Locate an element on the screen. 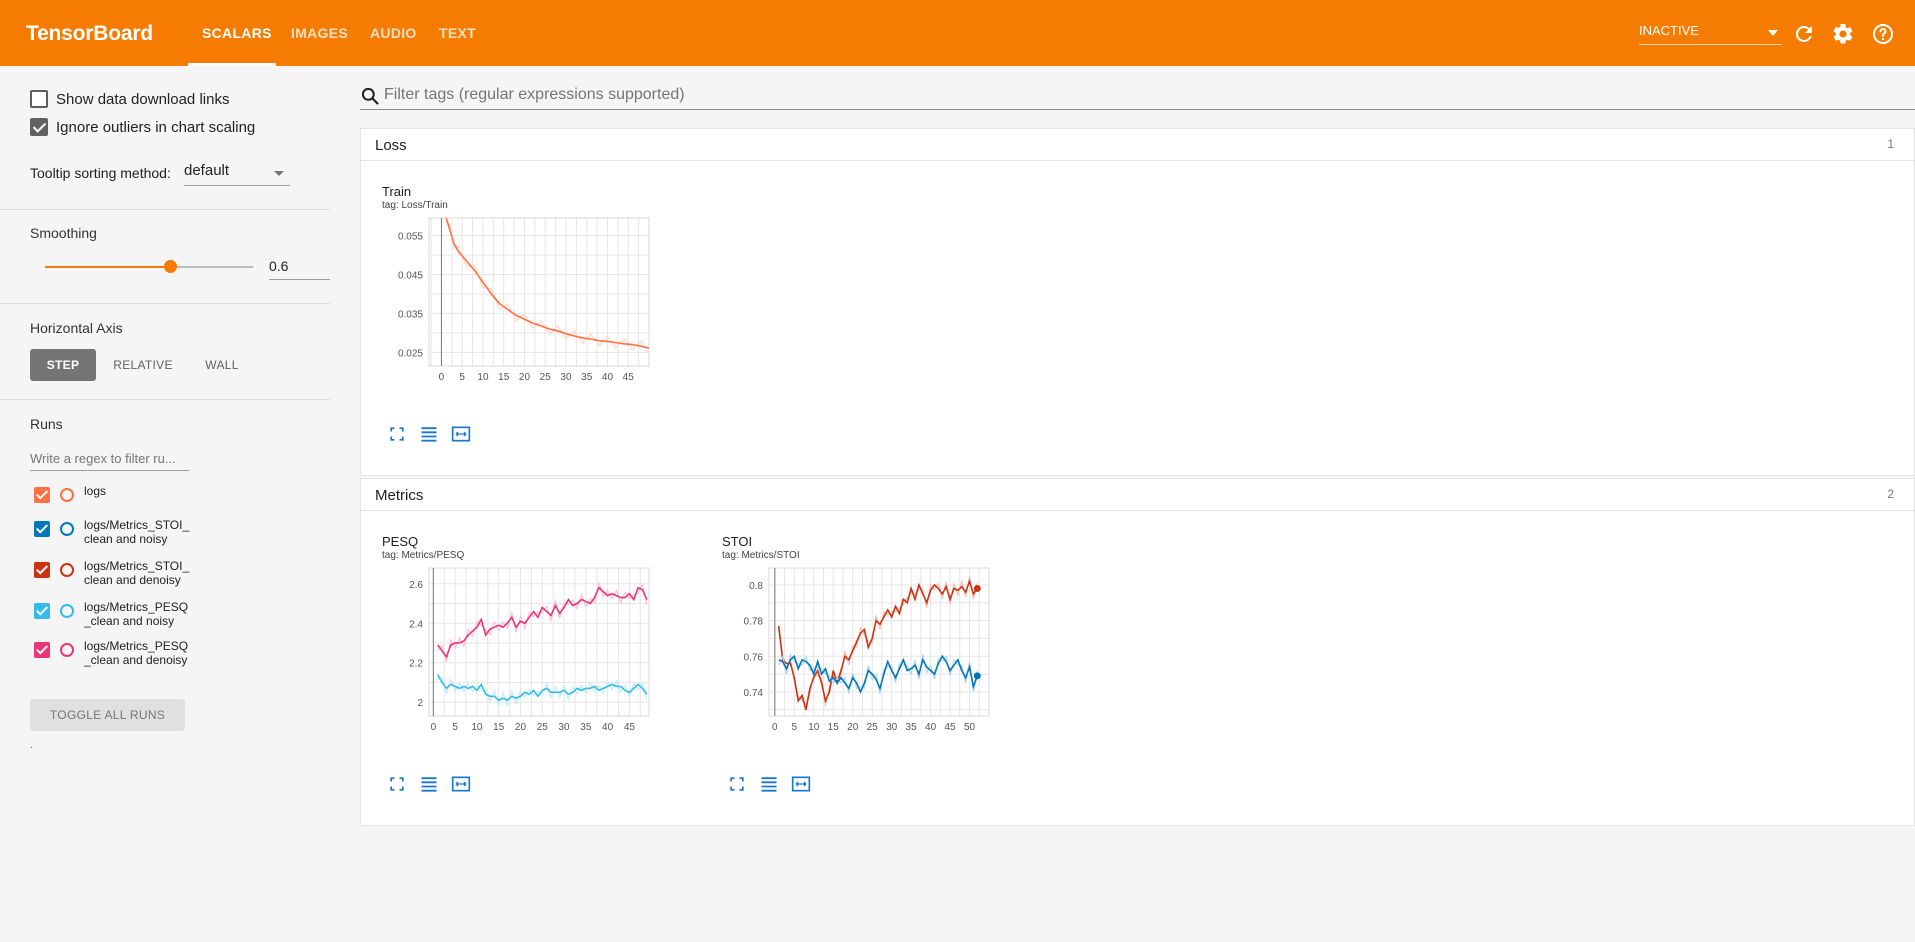 The image size is (1915, 942). sidebar-divider is located at coordinates (165, 303).